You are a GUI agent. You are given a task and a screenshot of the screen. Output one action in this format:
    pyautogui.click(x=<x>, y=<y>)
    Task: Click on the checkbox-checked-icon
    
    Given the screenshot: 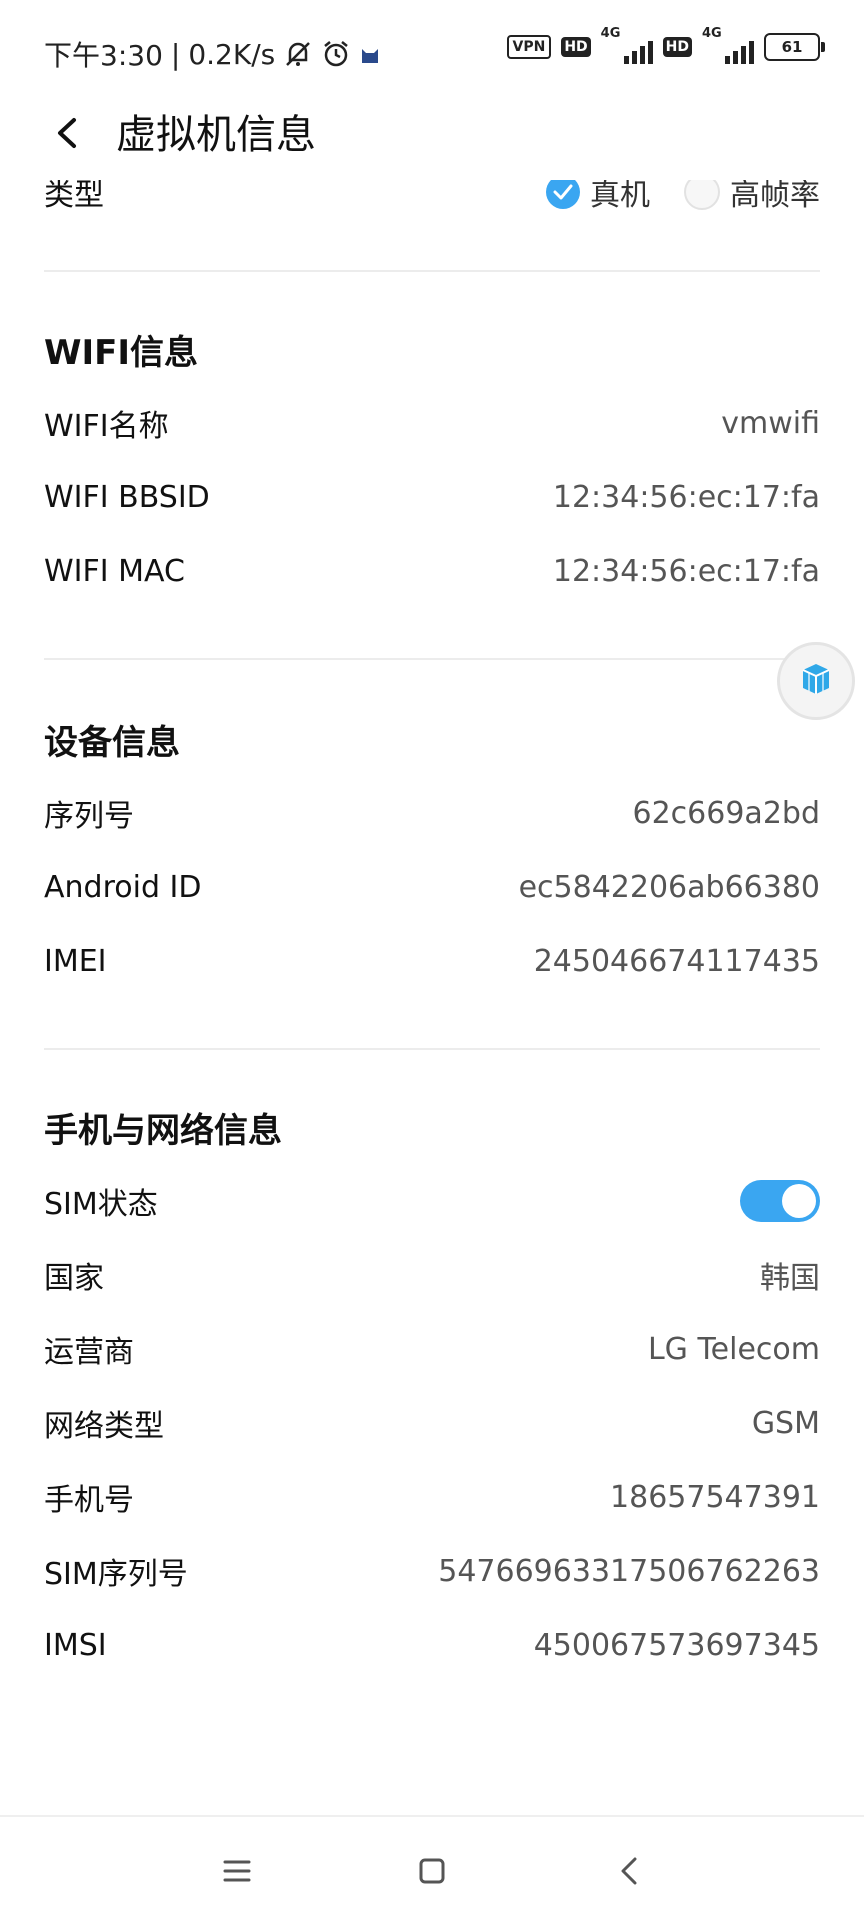 What is the action you would take?
    pyautogui.click(x=563, y=192)
    